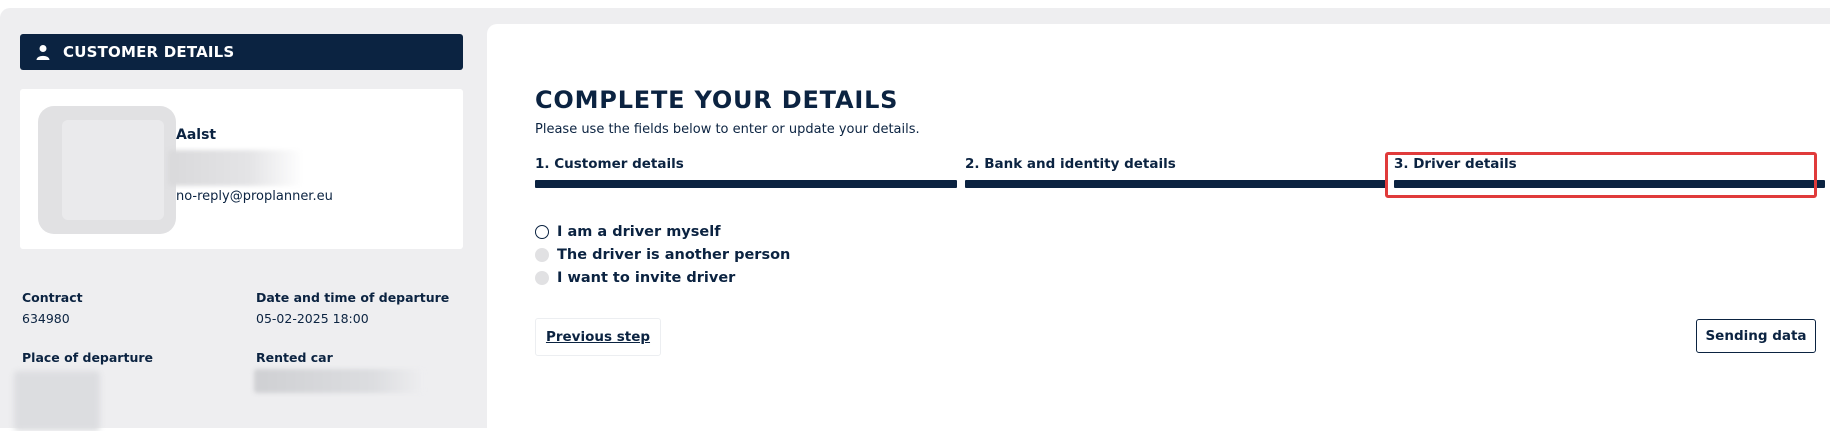 This screenshot has width=1830, height=431. I want to click on redacted-profile-field, so click(235, 168).